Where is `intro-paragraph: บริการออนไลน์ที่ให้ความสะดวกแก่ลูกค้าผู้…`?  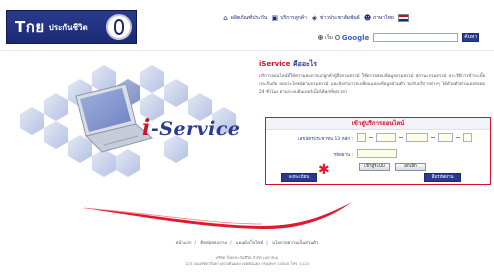 intro-paragraph: บริการออนไลน์ที่ให้ความสะดวกแก่ลูกค้าผู้… is located at coordinates (372, 84).